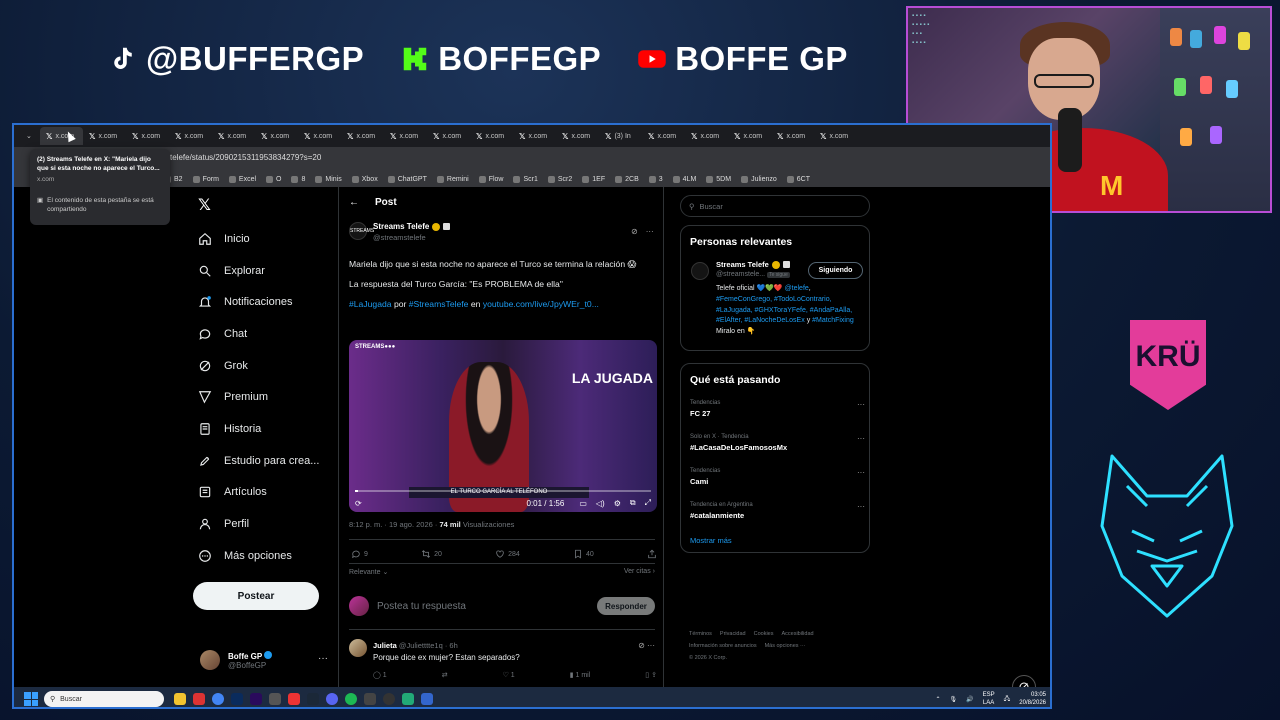 This screenshot has width=1280, height=720. What do you see at coordinates (439, 304) in the screenshot?
I see `mention-link: #StreamsTelefe` at bounding box center [439, 304].